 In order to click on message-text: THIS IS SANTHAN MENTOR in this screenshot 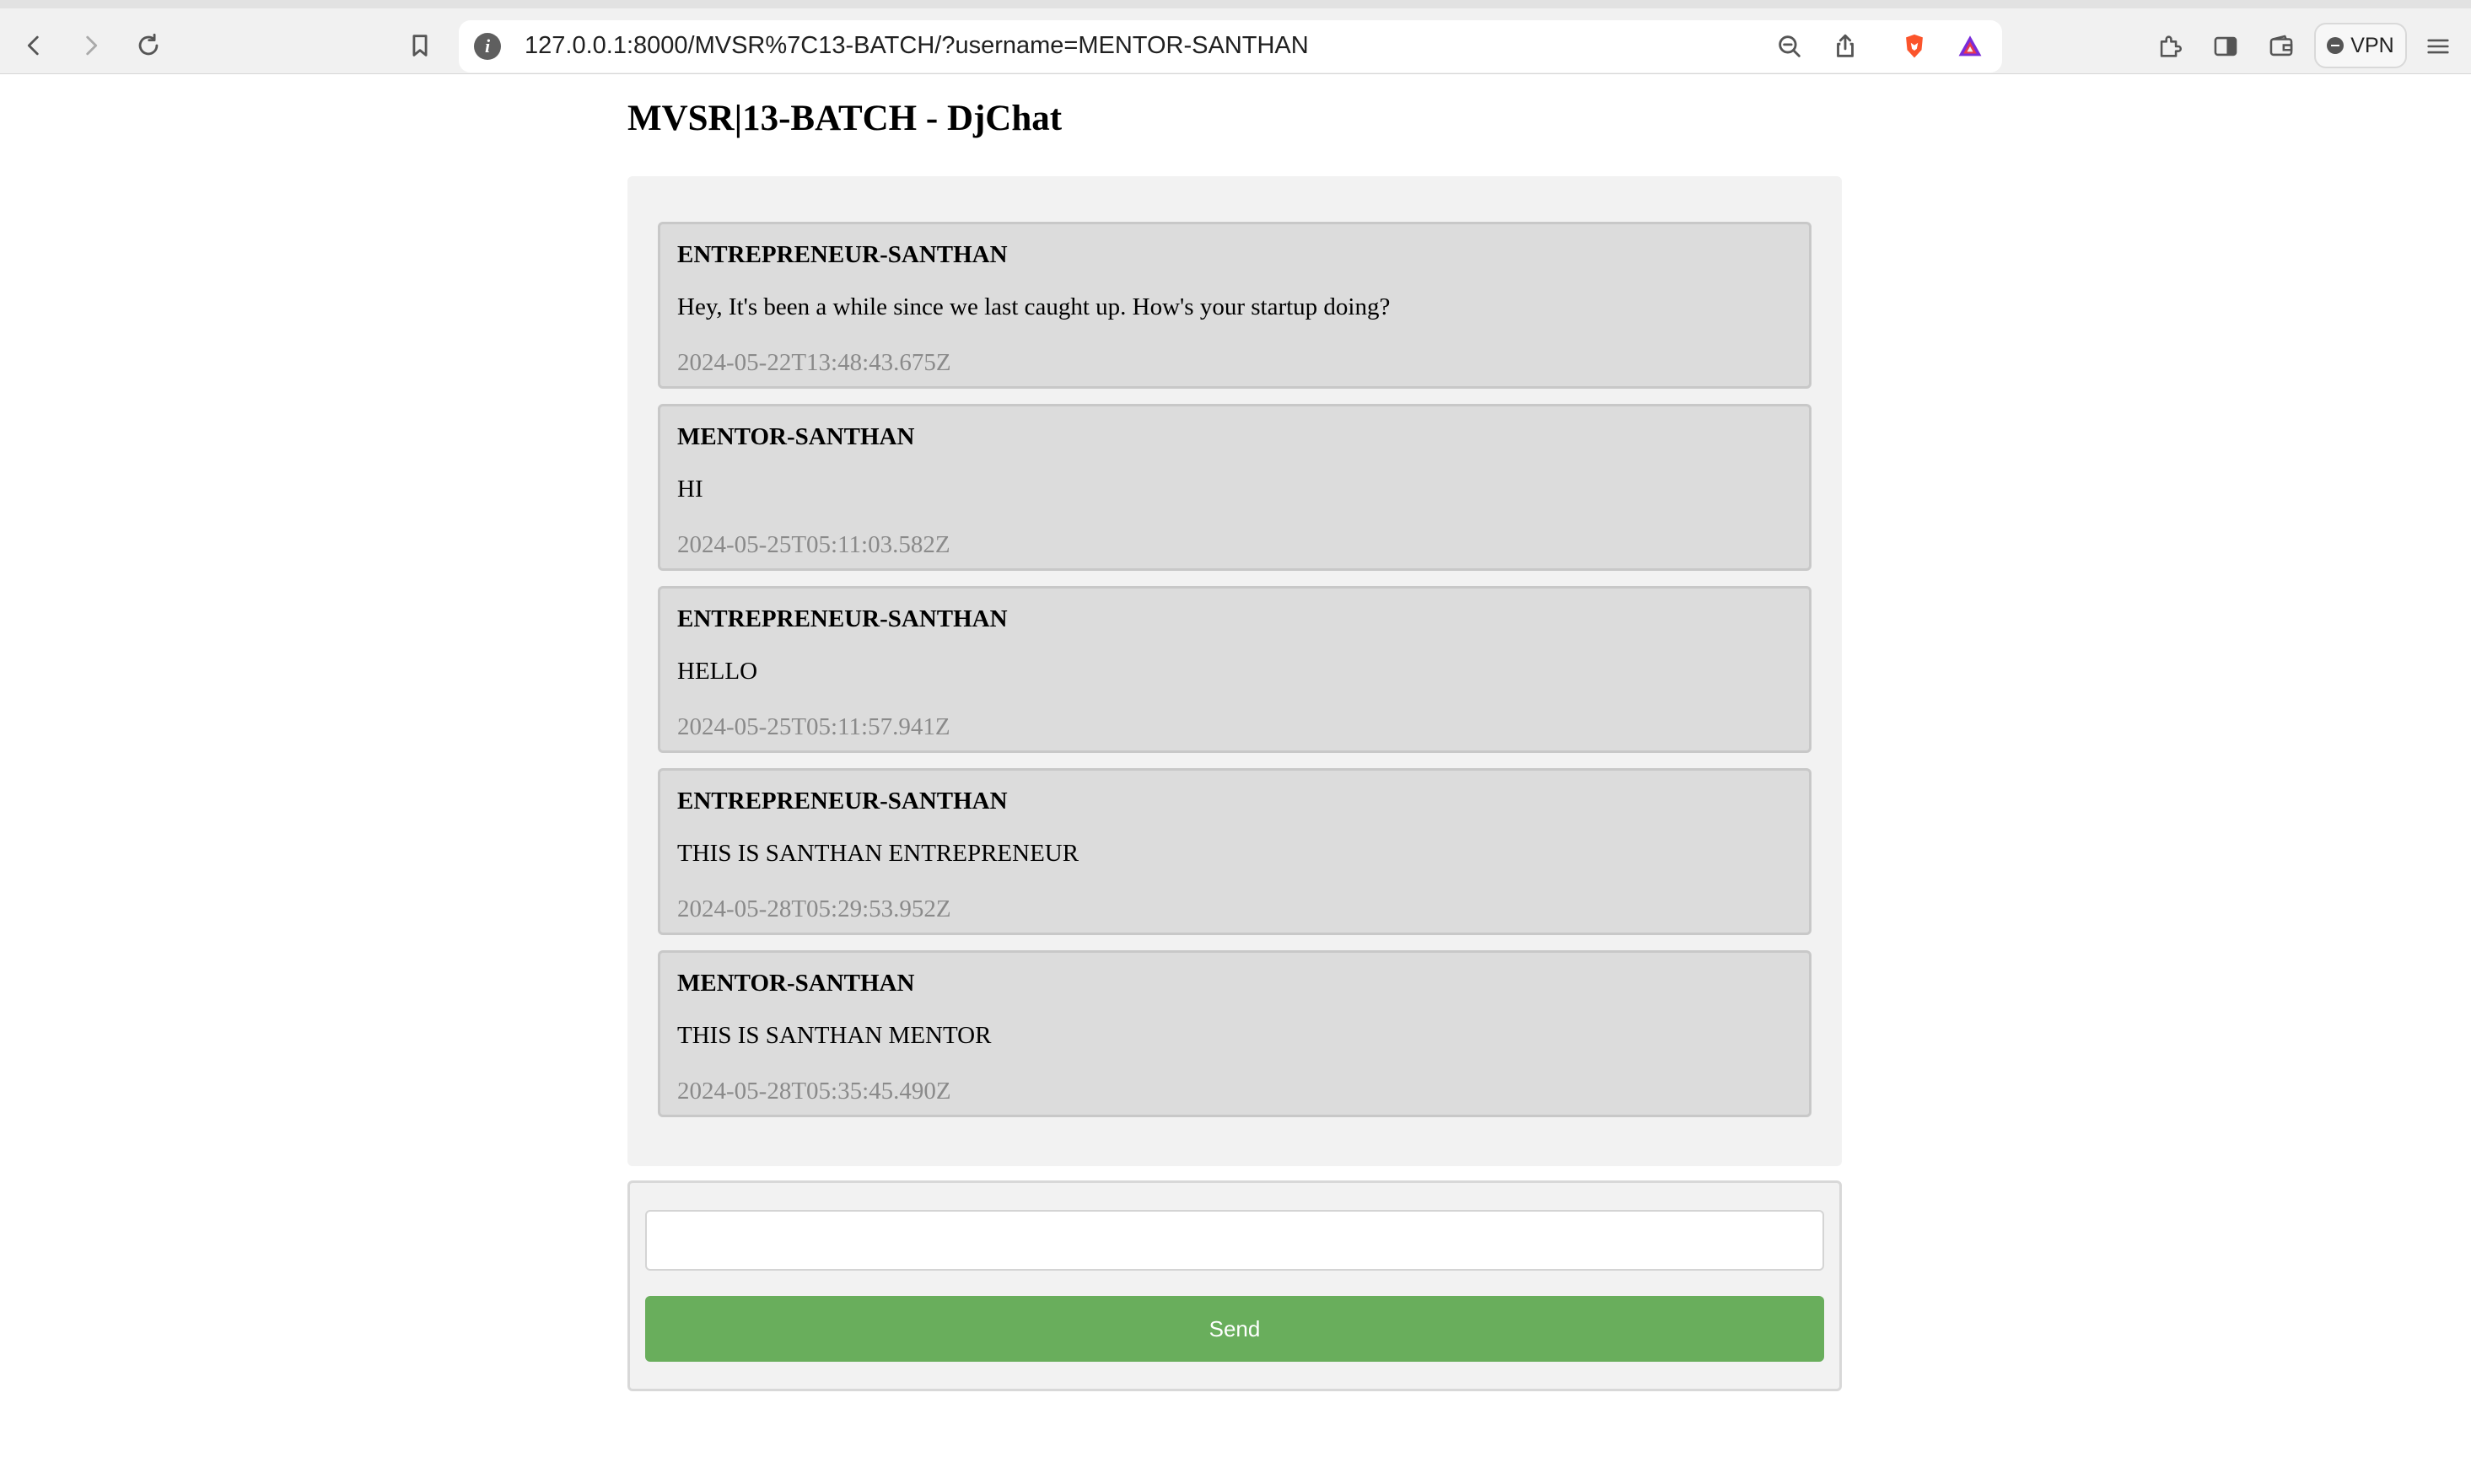, I will do `click(834, 1035)`.